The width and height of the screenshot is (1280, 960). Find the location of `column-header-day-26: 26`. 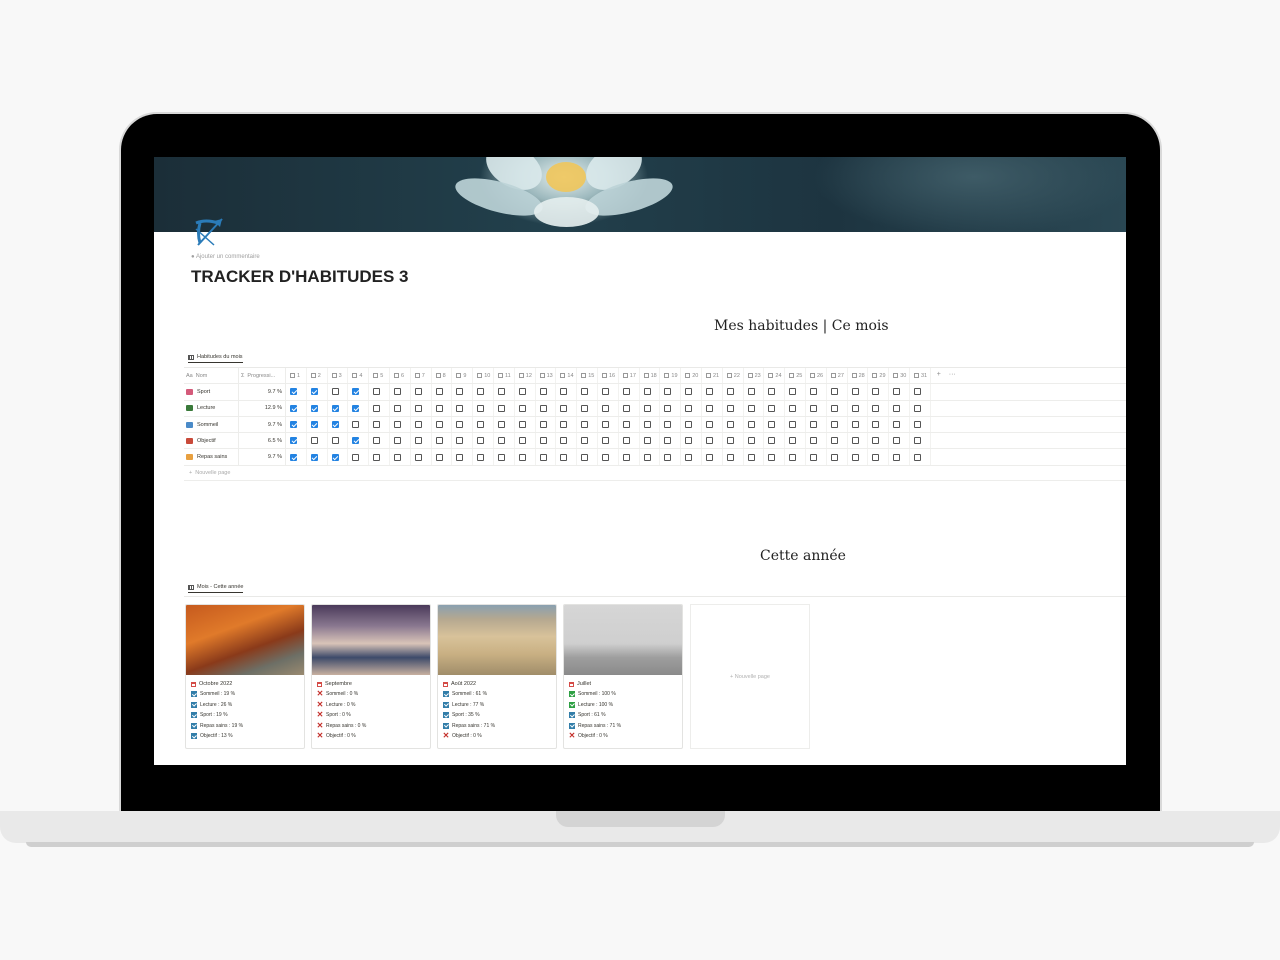

column-header-day-26: 26 is located at coordinates (816, 376).